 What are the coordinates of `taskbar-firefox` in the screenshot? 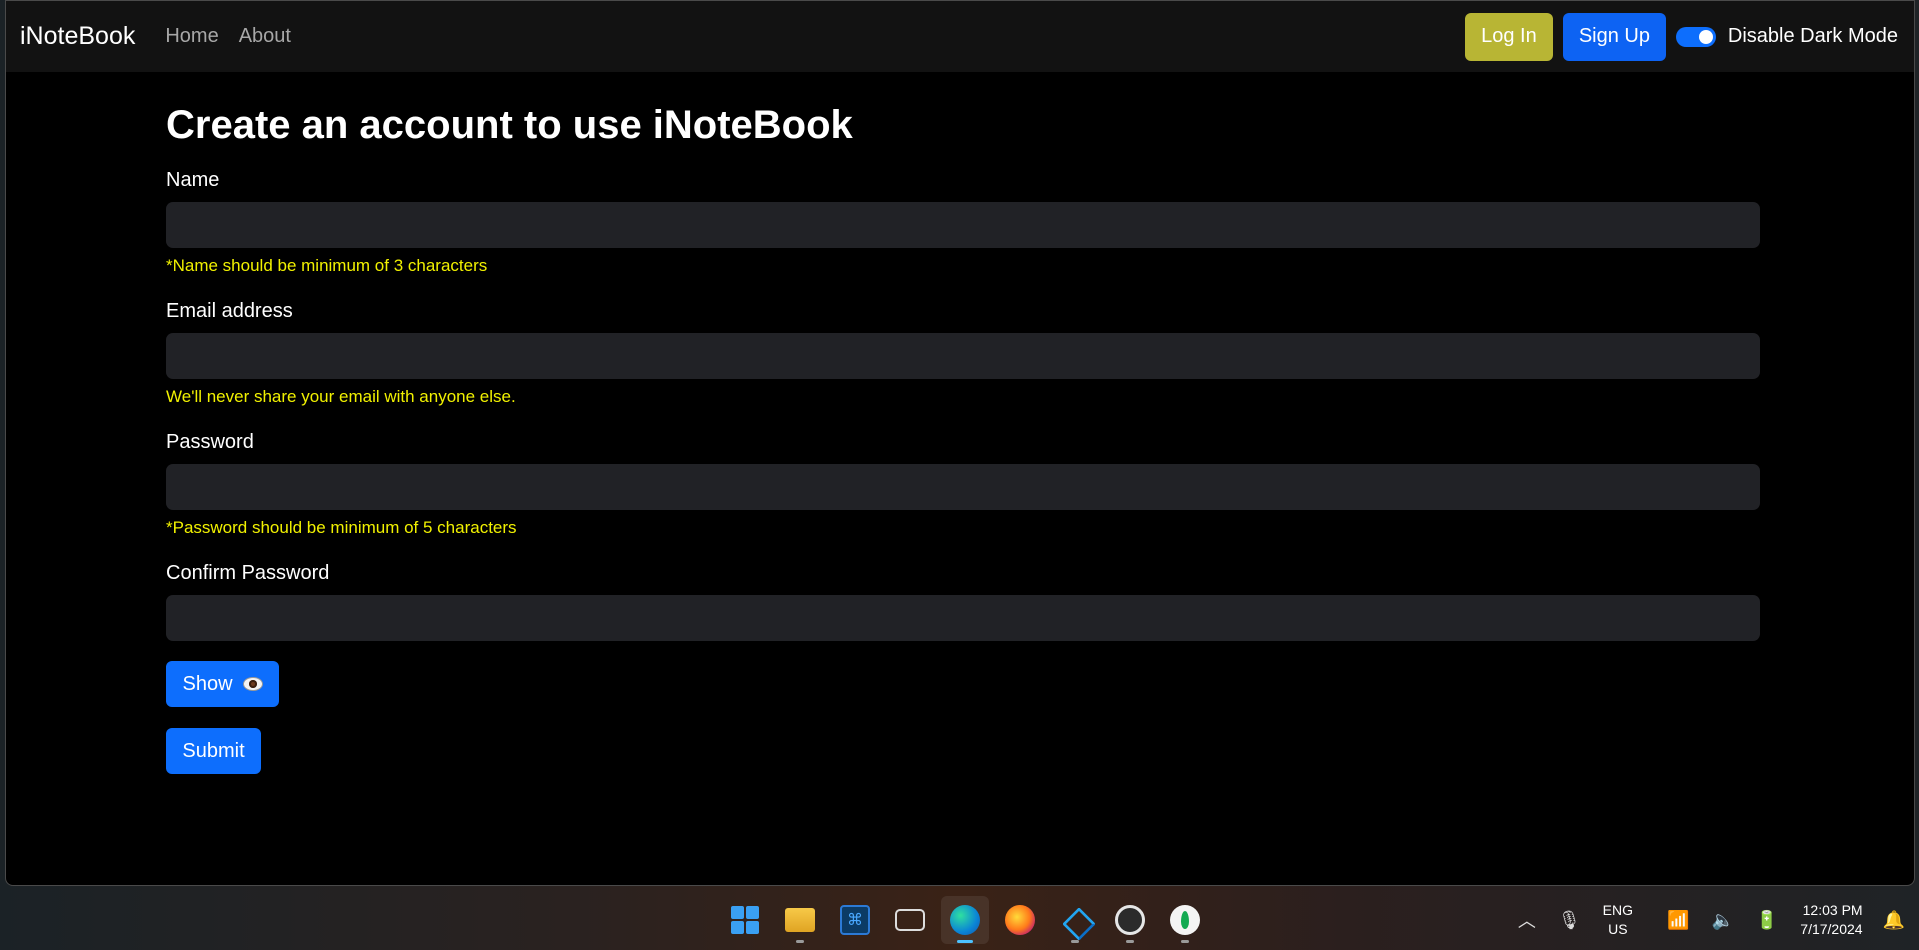 It's located at (1020, 920).